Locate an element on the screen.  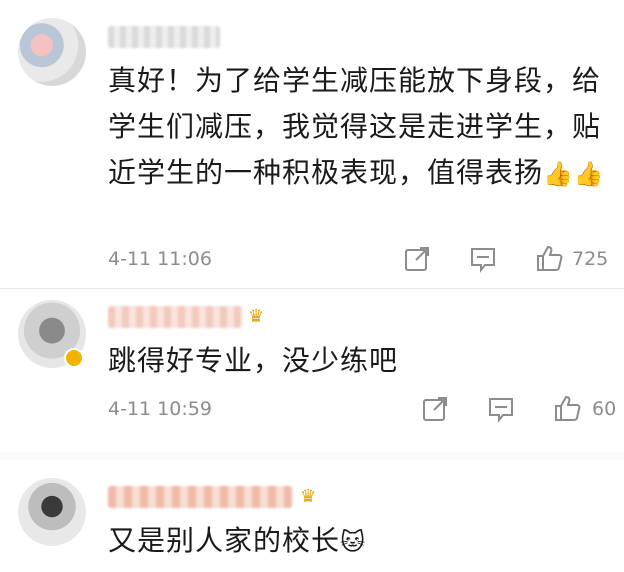
comment-time: 4-11 10:59 is located at coordinates (160, 409).